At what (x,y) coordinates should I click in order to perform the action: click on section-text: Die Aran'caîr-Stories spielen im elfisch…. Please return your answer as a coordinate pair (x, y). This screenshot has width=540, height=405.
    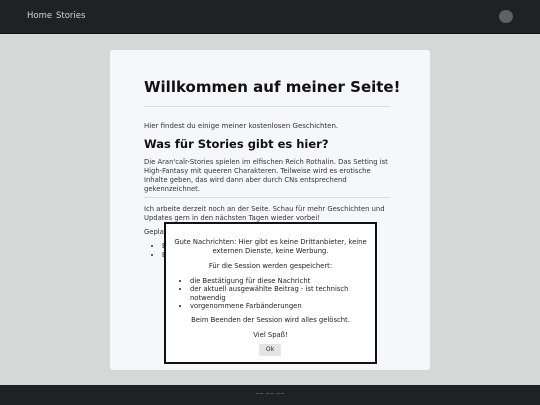
    Looking at the image, I should click on (266, 175).